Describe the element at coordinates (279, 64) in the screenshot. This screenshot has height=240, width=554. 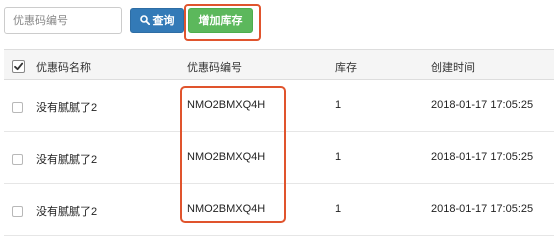
I see `table-header: 优惠码名称 优惠码编号 库存 创建时间` at that location.